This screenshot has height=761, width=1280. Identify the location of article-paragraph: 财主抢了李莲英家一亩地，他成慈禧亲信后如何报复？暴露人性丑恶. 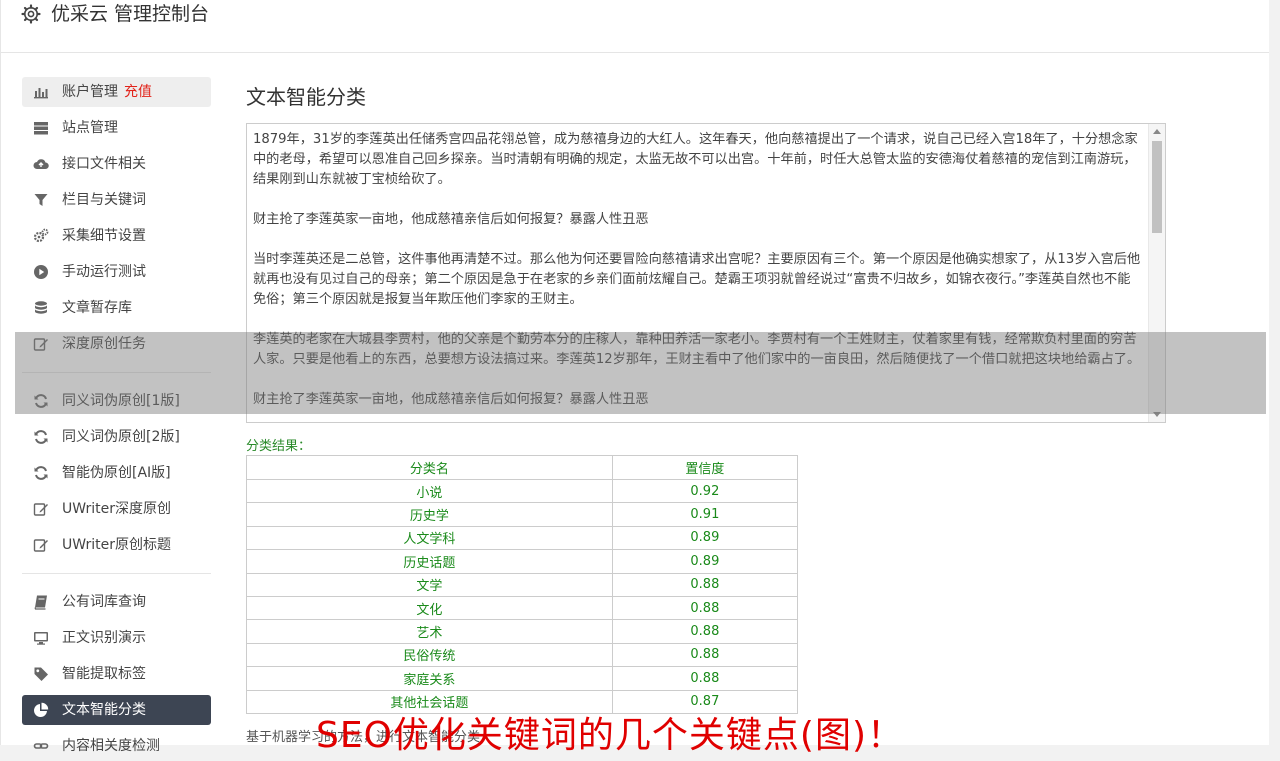
(451, 219).